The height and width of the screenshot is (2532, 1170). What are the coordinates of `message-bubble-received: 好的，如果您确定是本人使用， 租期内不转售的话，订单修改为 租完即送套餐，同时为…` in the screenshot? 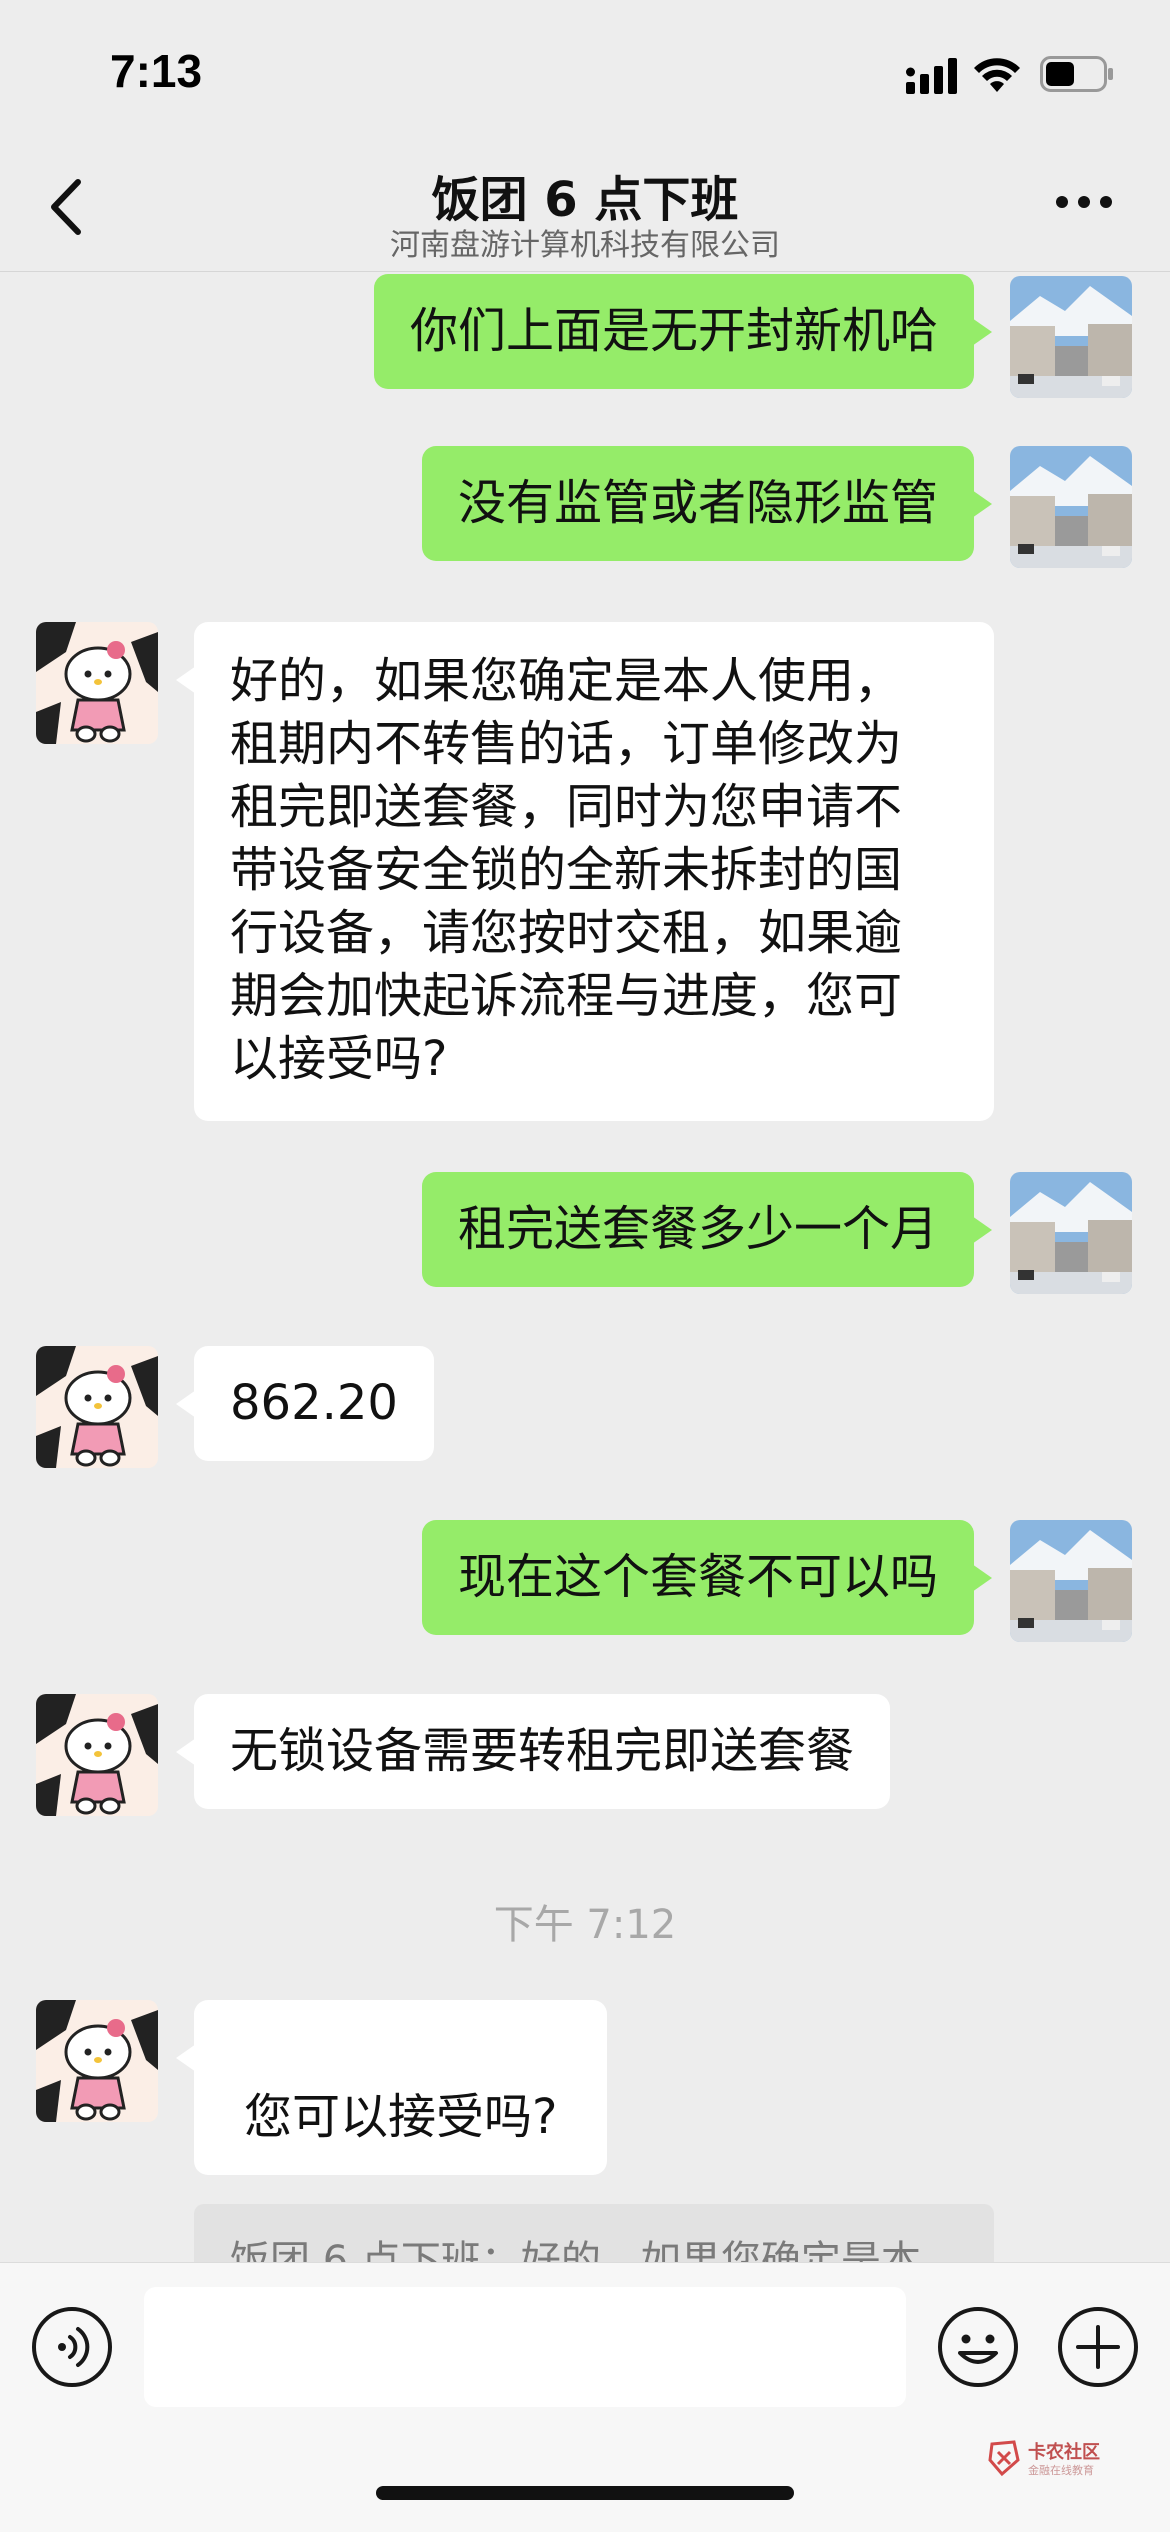 It's located at (585, 871).